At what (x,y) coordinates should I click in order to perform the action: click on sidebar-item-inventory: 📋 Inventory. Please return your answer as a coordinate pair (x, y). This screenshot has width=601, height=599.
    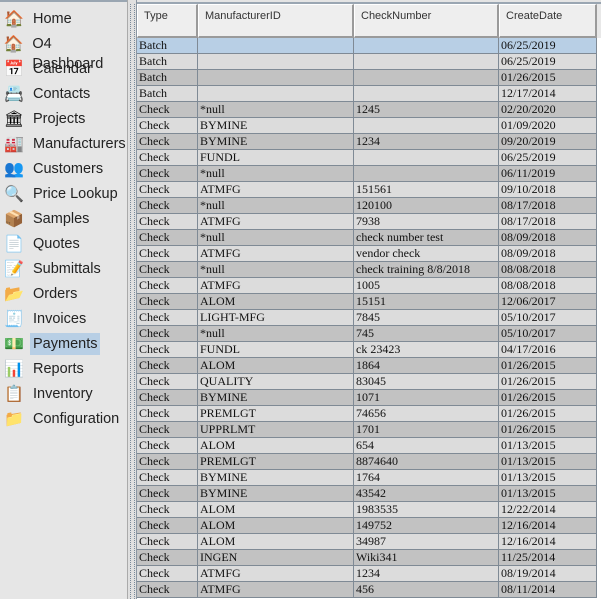
    Looking at the image, I should click on (49, 394).